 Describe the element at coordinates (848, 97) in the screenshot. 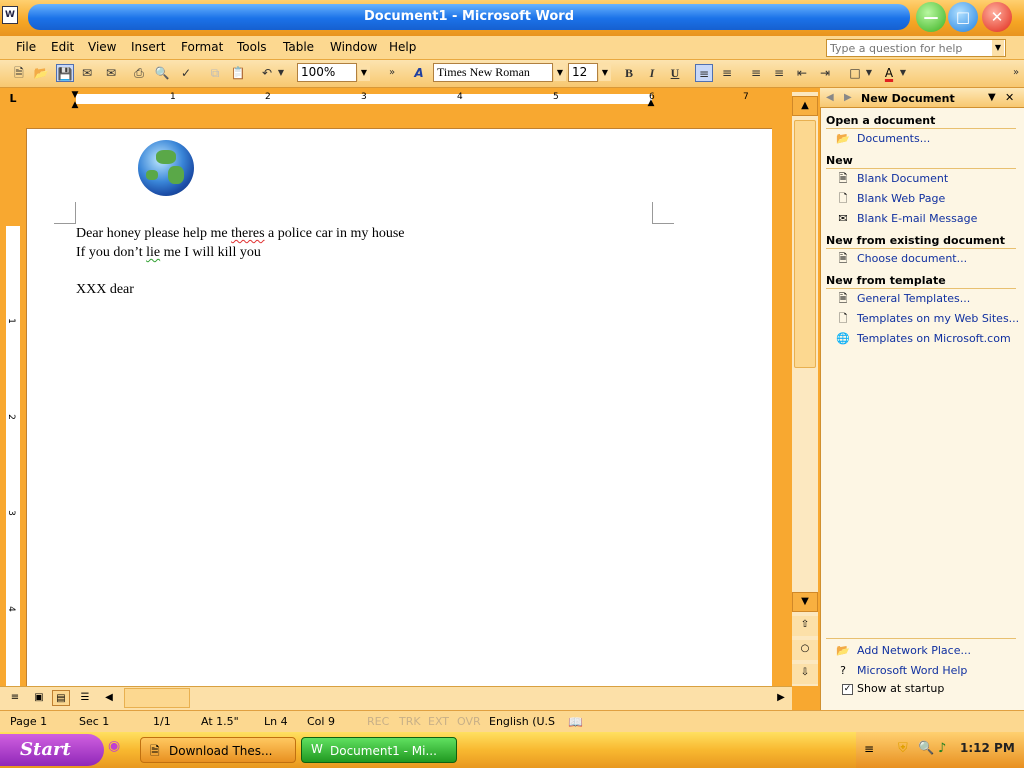

I see `forward-arrow-icon: ▶` at that location.